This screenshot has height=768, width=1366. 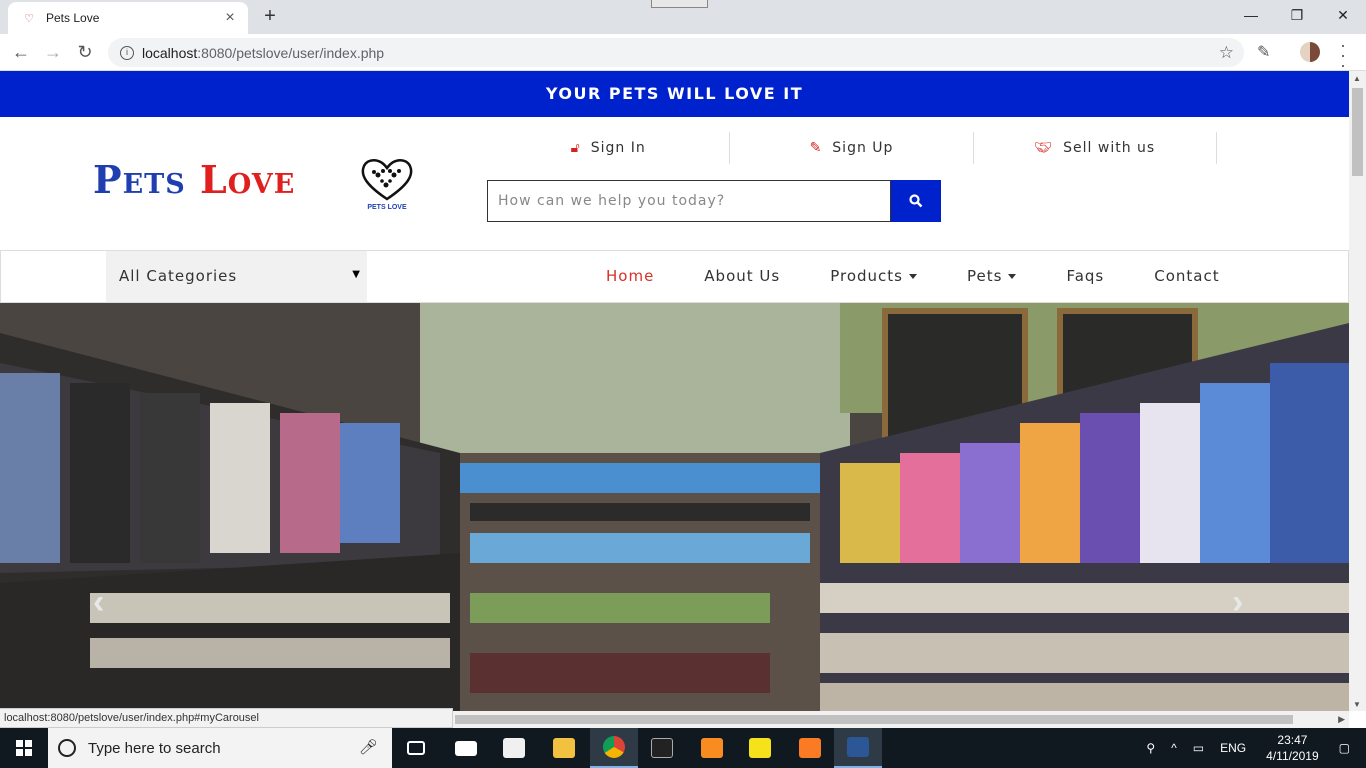 I want to click on tab-title: Pets Love, so click(x=73, y=18).